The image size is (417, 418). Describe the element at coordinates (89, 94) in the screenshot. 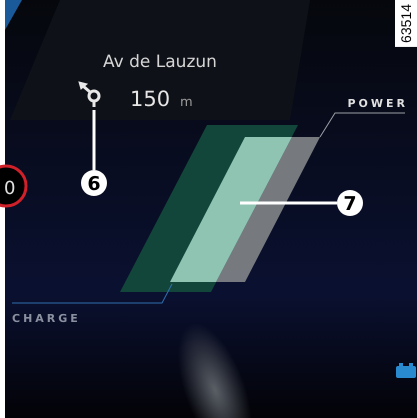

I see `roundabout-icon` at that location.